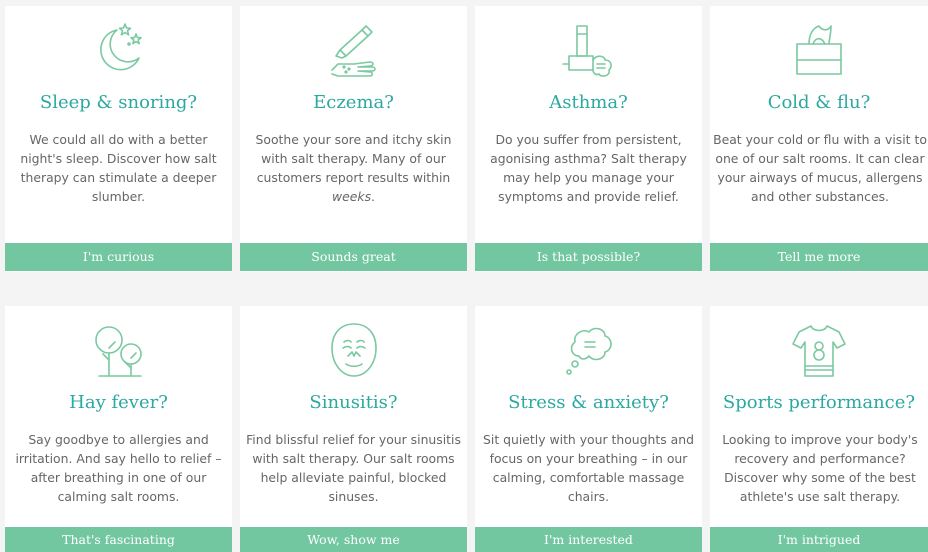 The width and height of the screenshot is (928, 552). Describe the element at coordinates (819, 539) in the screenshot. I see `im-intrigued-button: I'm intrigued` at that location.